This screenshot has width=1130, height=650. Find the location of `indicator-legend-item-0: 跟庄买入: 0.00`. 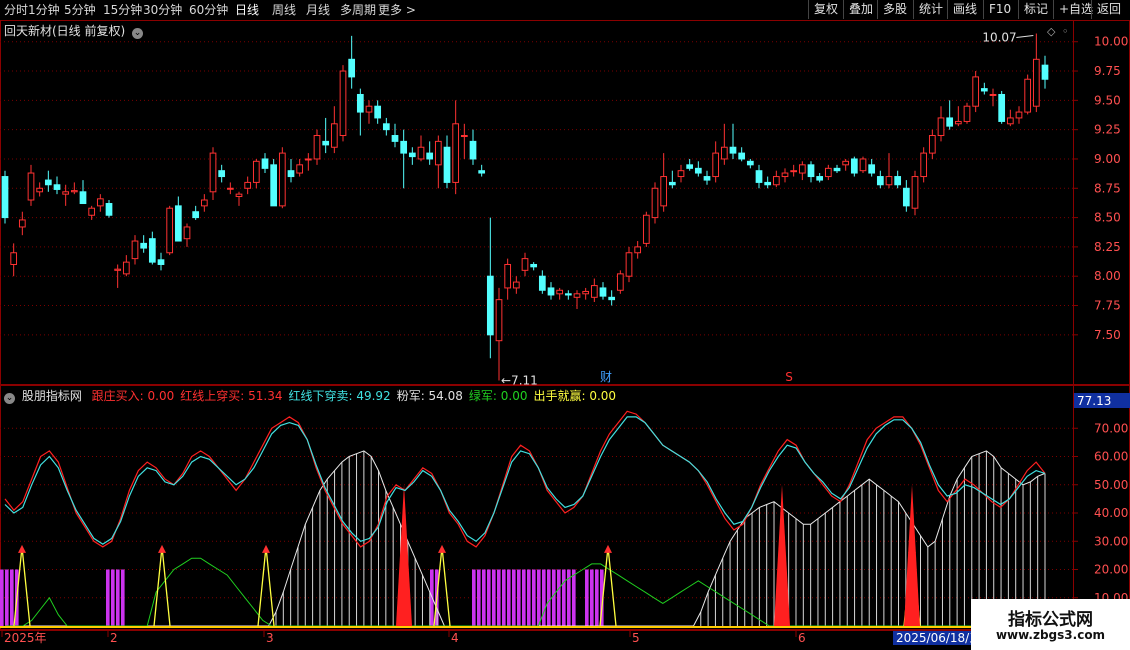

indicator-legend-item-0: 跟庄买入: 0.00 is located at coordinates (133, 396).